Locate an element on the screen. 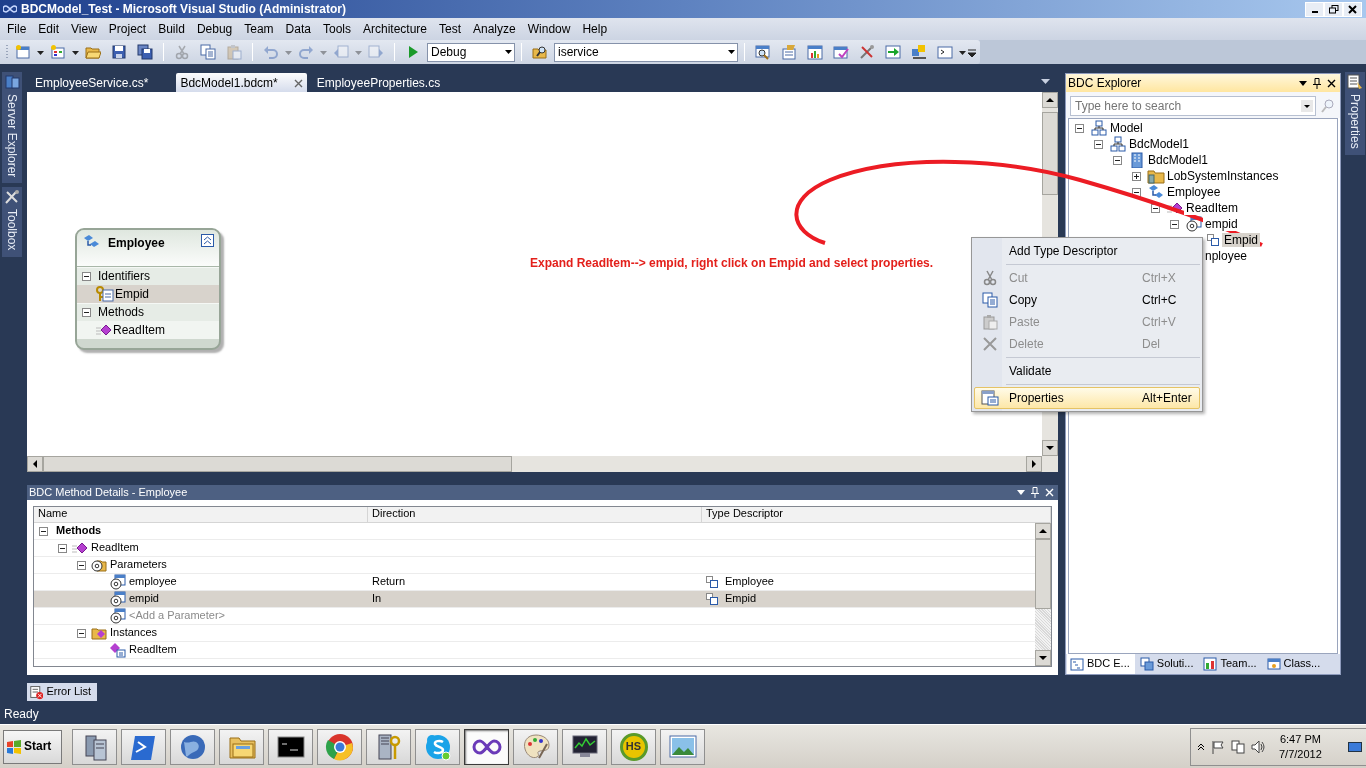 The height and width of the screenshot is (768, 1366). group-label: Methods is located at coordinates (79, 531).